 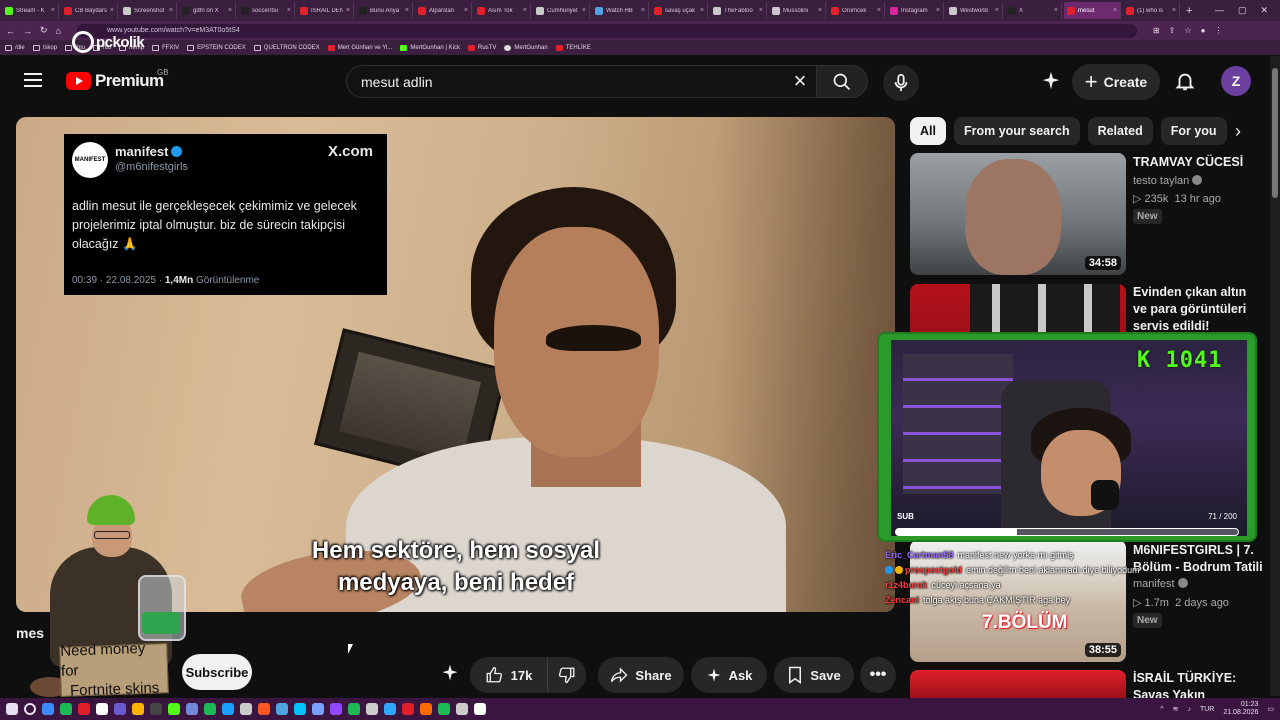 What do you see at coordinates (1185, 83) in the screenshot?
I see `notifications-button` at bounding box center [1185, 83].